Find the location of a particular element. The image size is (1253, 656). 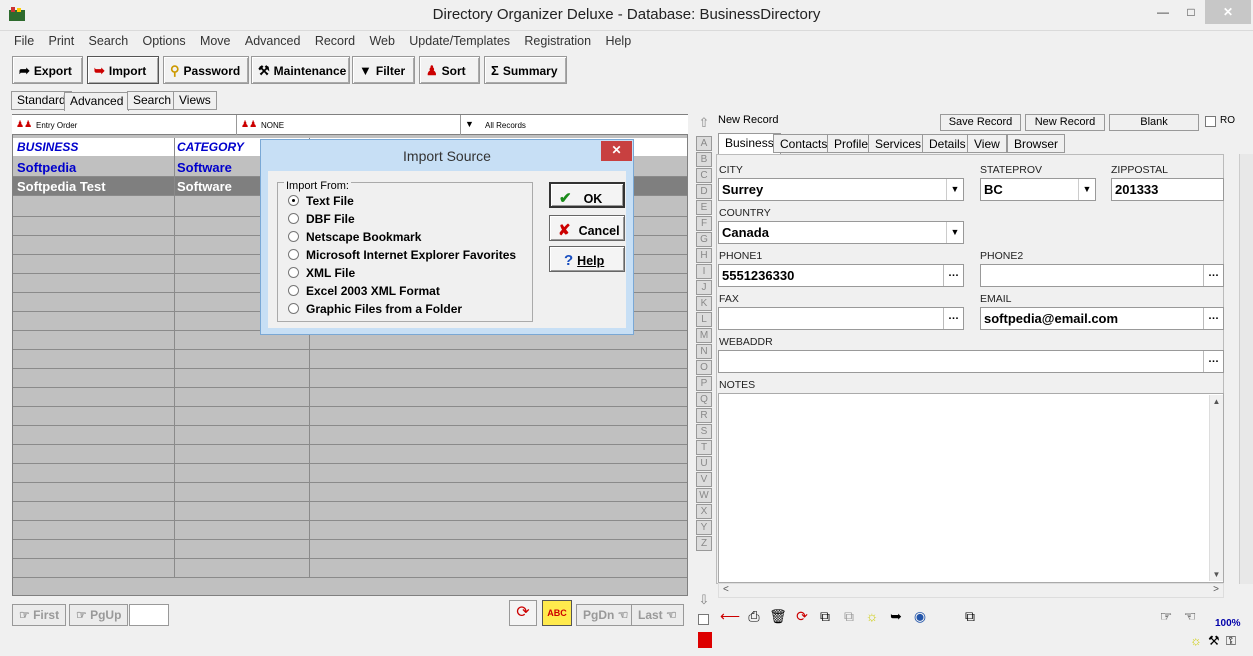

alpha-button-b: B is located at coordinates (704, 159).